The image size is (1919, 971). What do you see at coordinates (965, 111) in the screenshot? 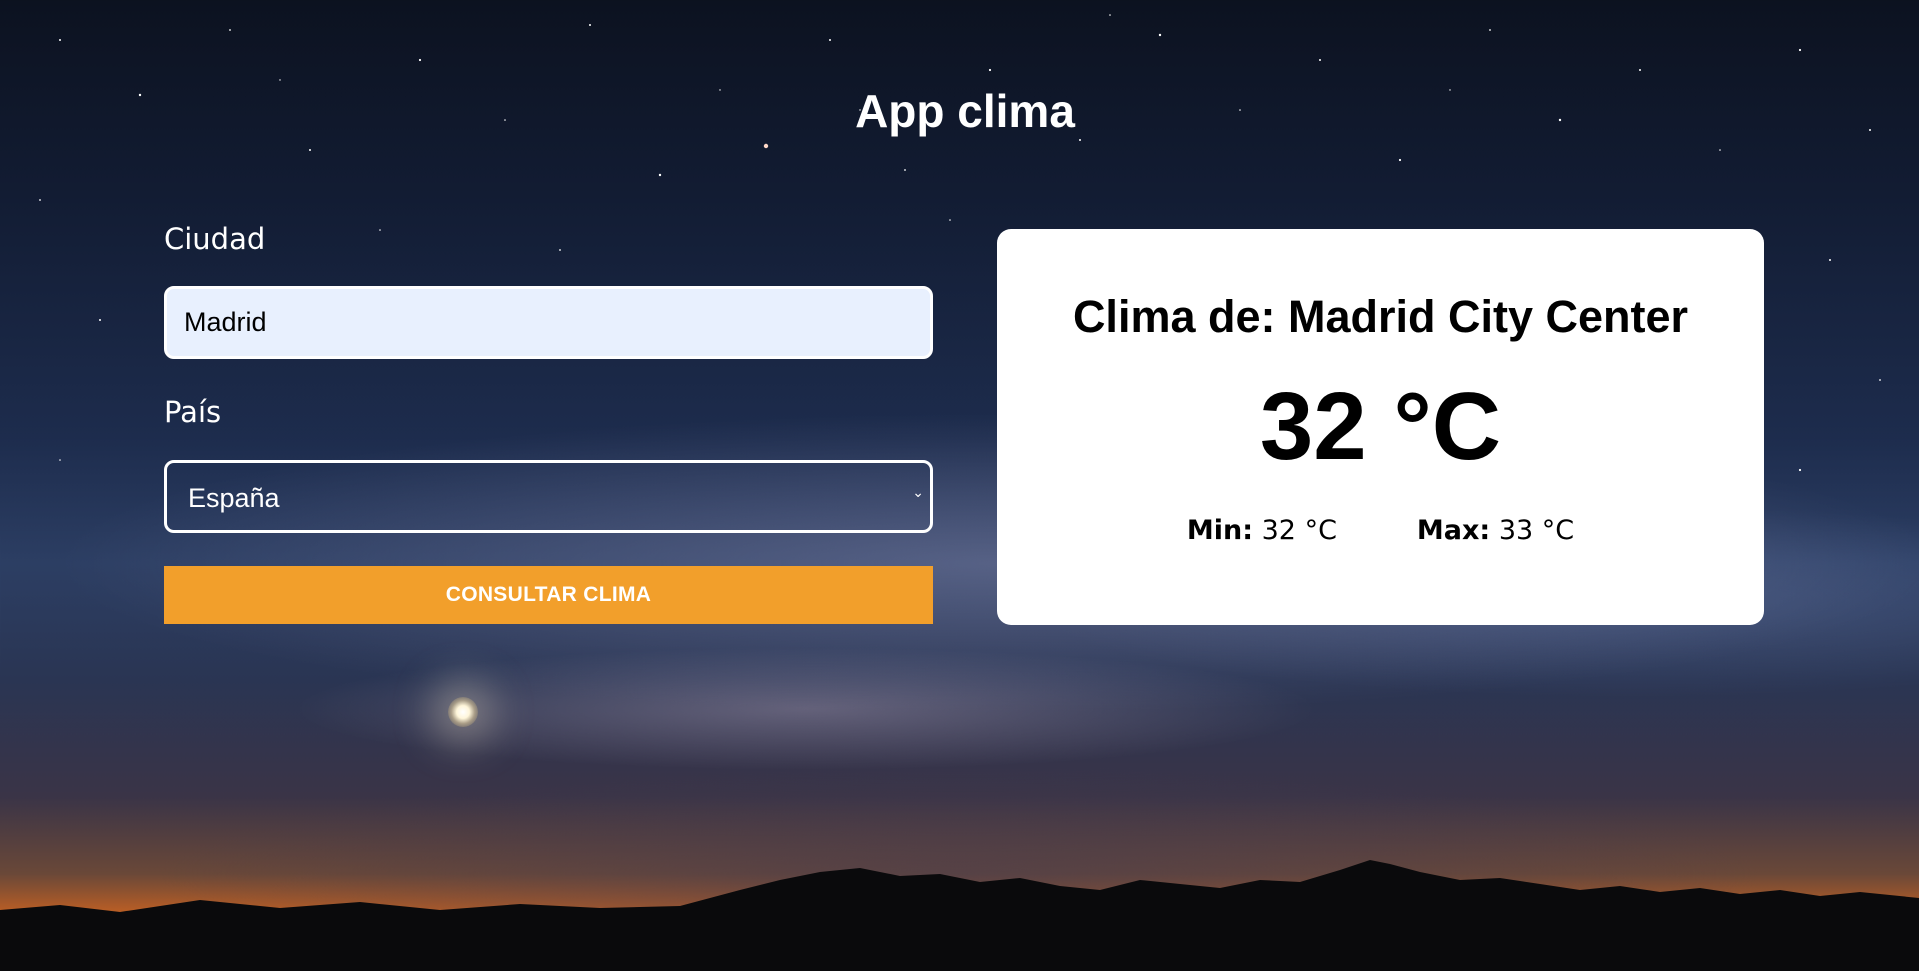
I see `app-title: App clima` at bounding box center [965, 111].